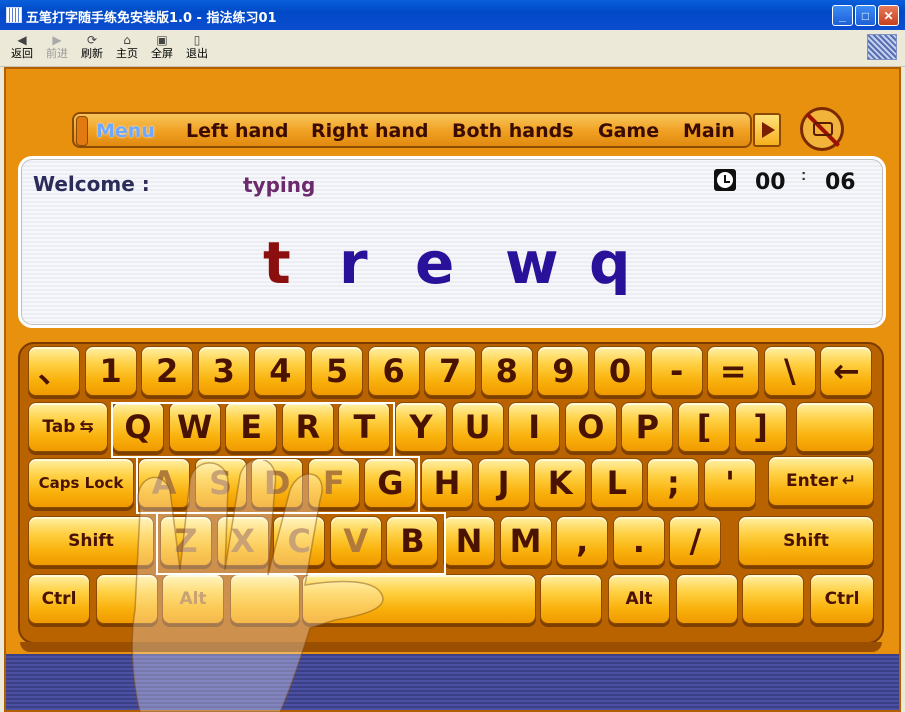  I want to click on key-r5-6: Alt, so click(639, 599).